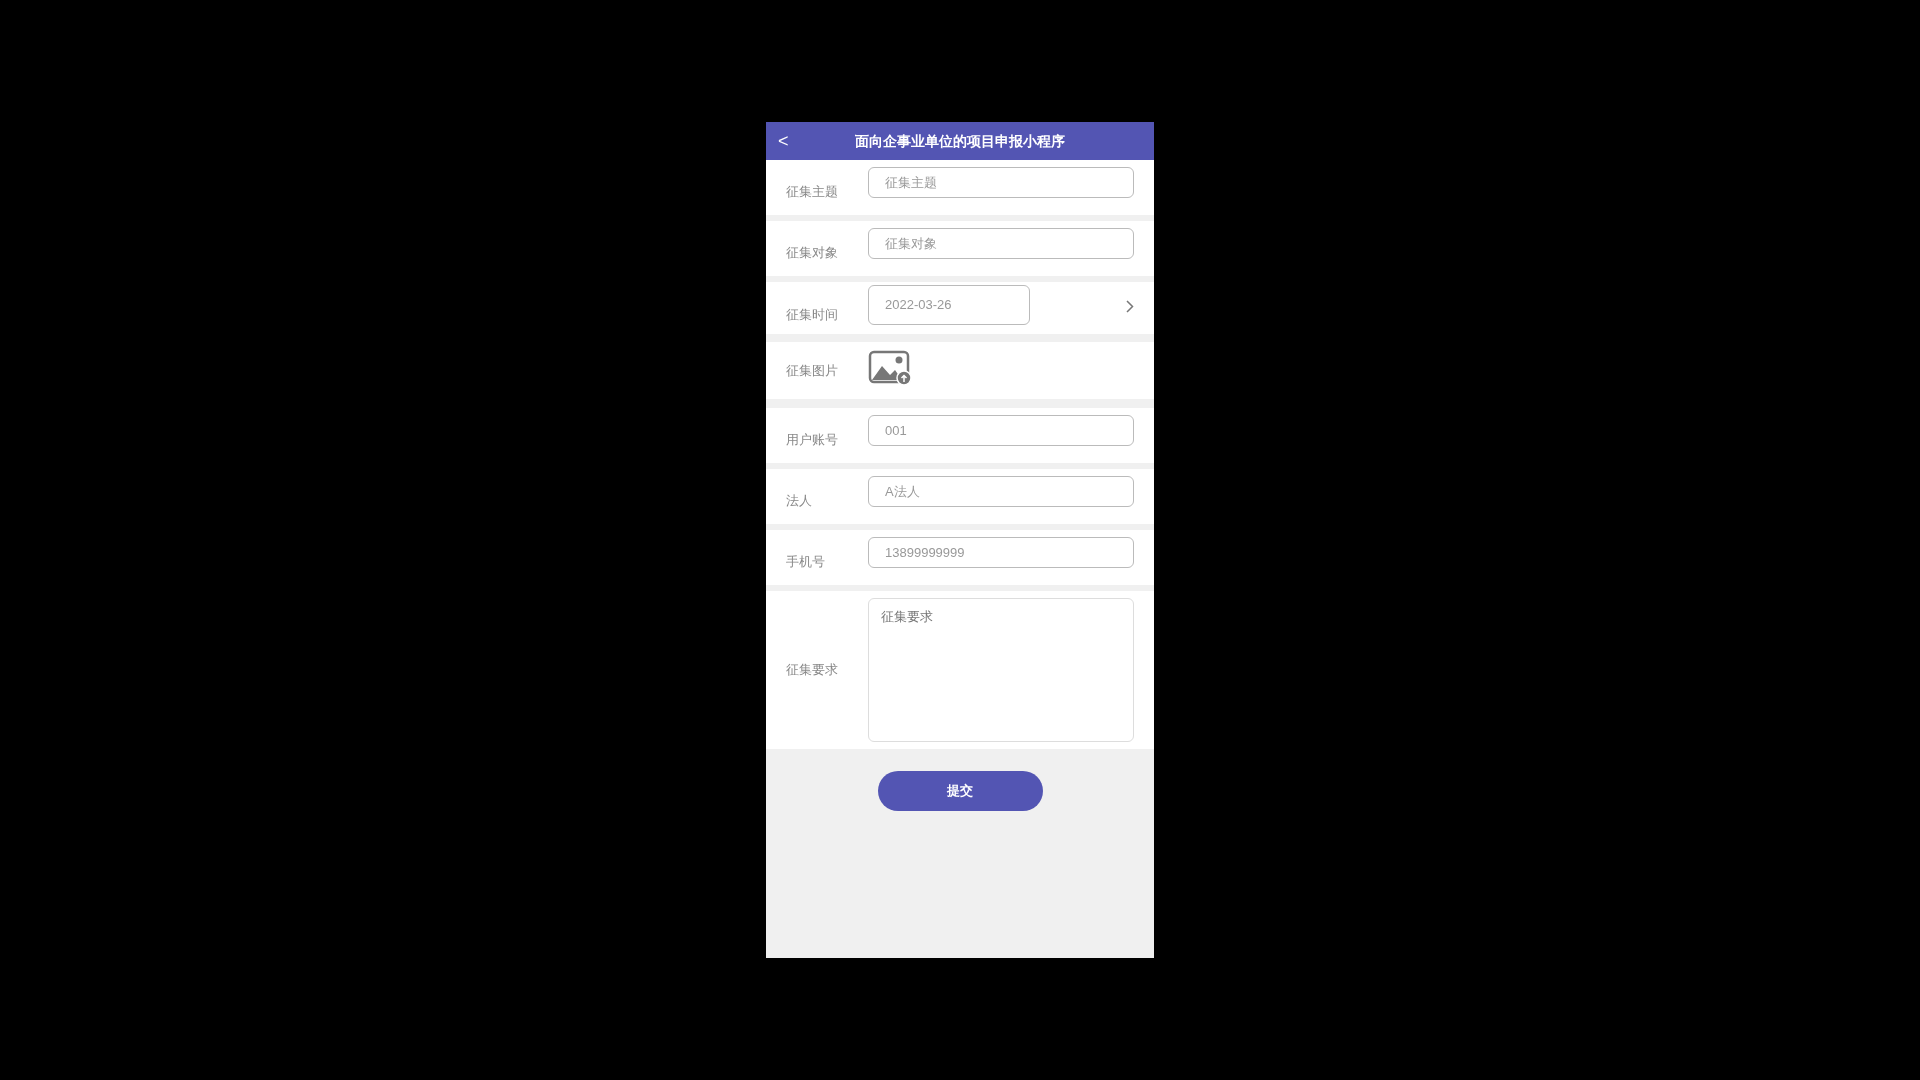 This screenshot has height=1080, width=1920. What do you see at coordinates (1001, 182) in the screenshot?
I see `text-field: 征集主题` at bounding box center [1001, 182].